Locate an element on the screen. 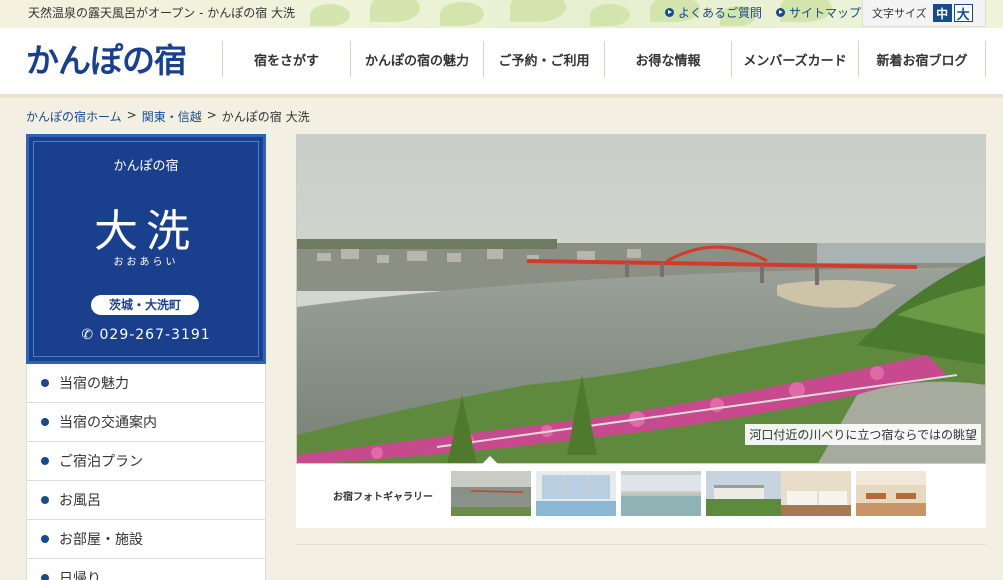 The height and width of the screenshot is (580, 1003). side-item-appeal: 当宿の魅力 is located at coordinates (146, 383).